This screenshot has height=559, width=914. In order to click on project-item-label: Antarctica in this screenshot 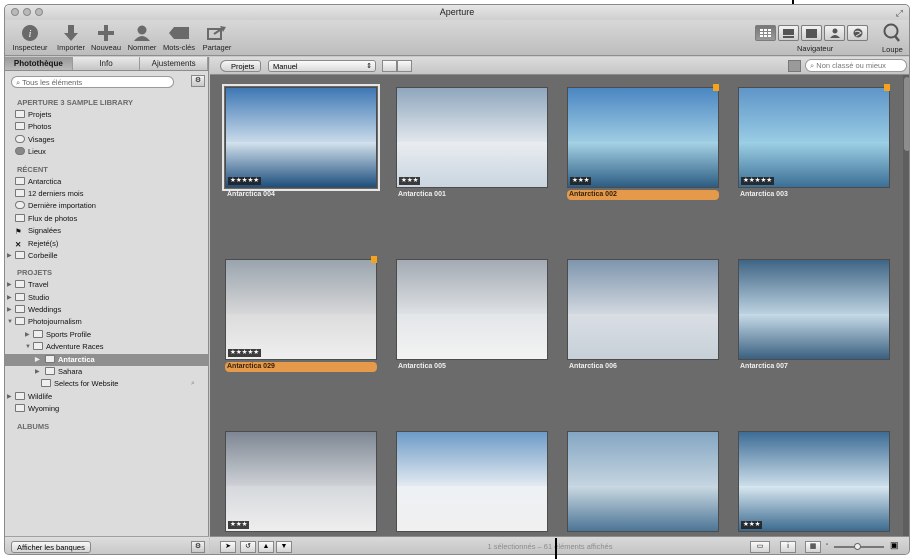, I will do `click(76, 359)`.